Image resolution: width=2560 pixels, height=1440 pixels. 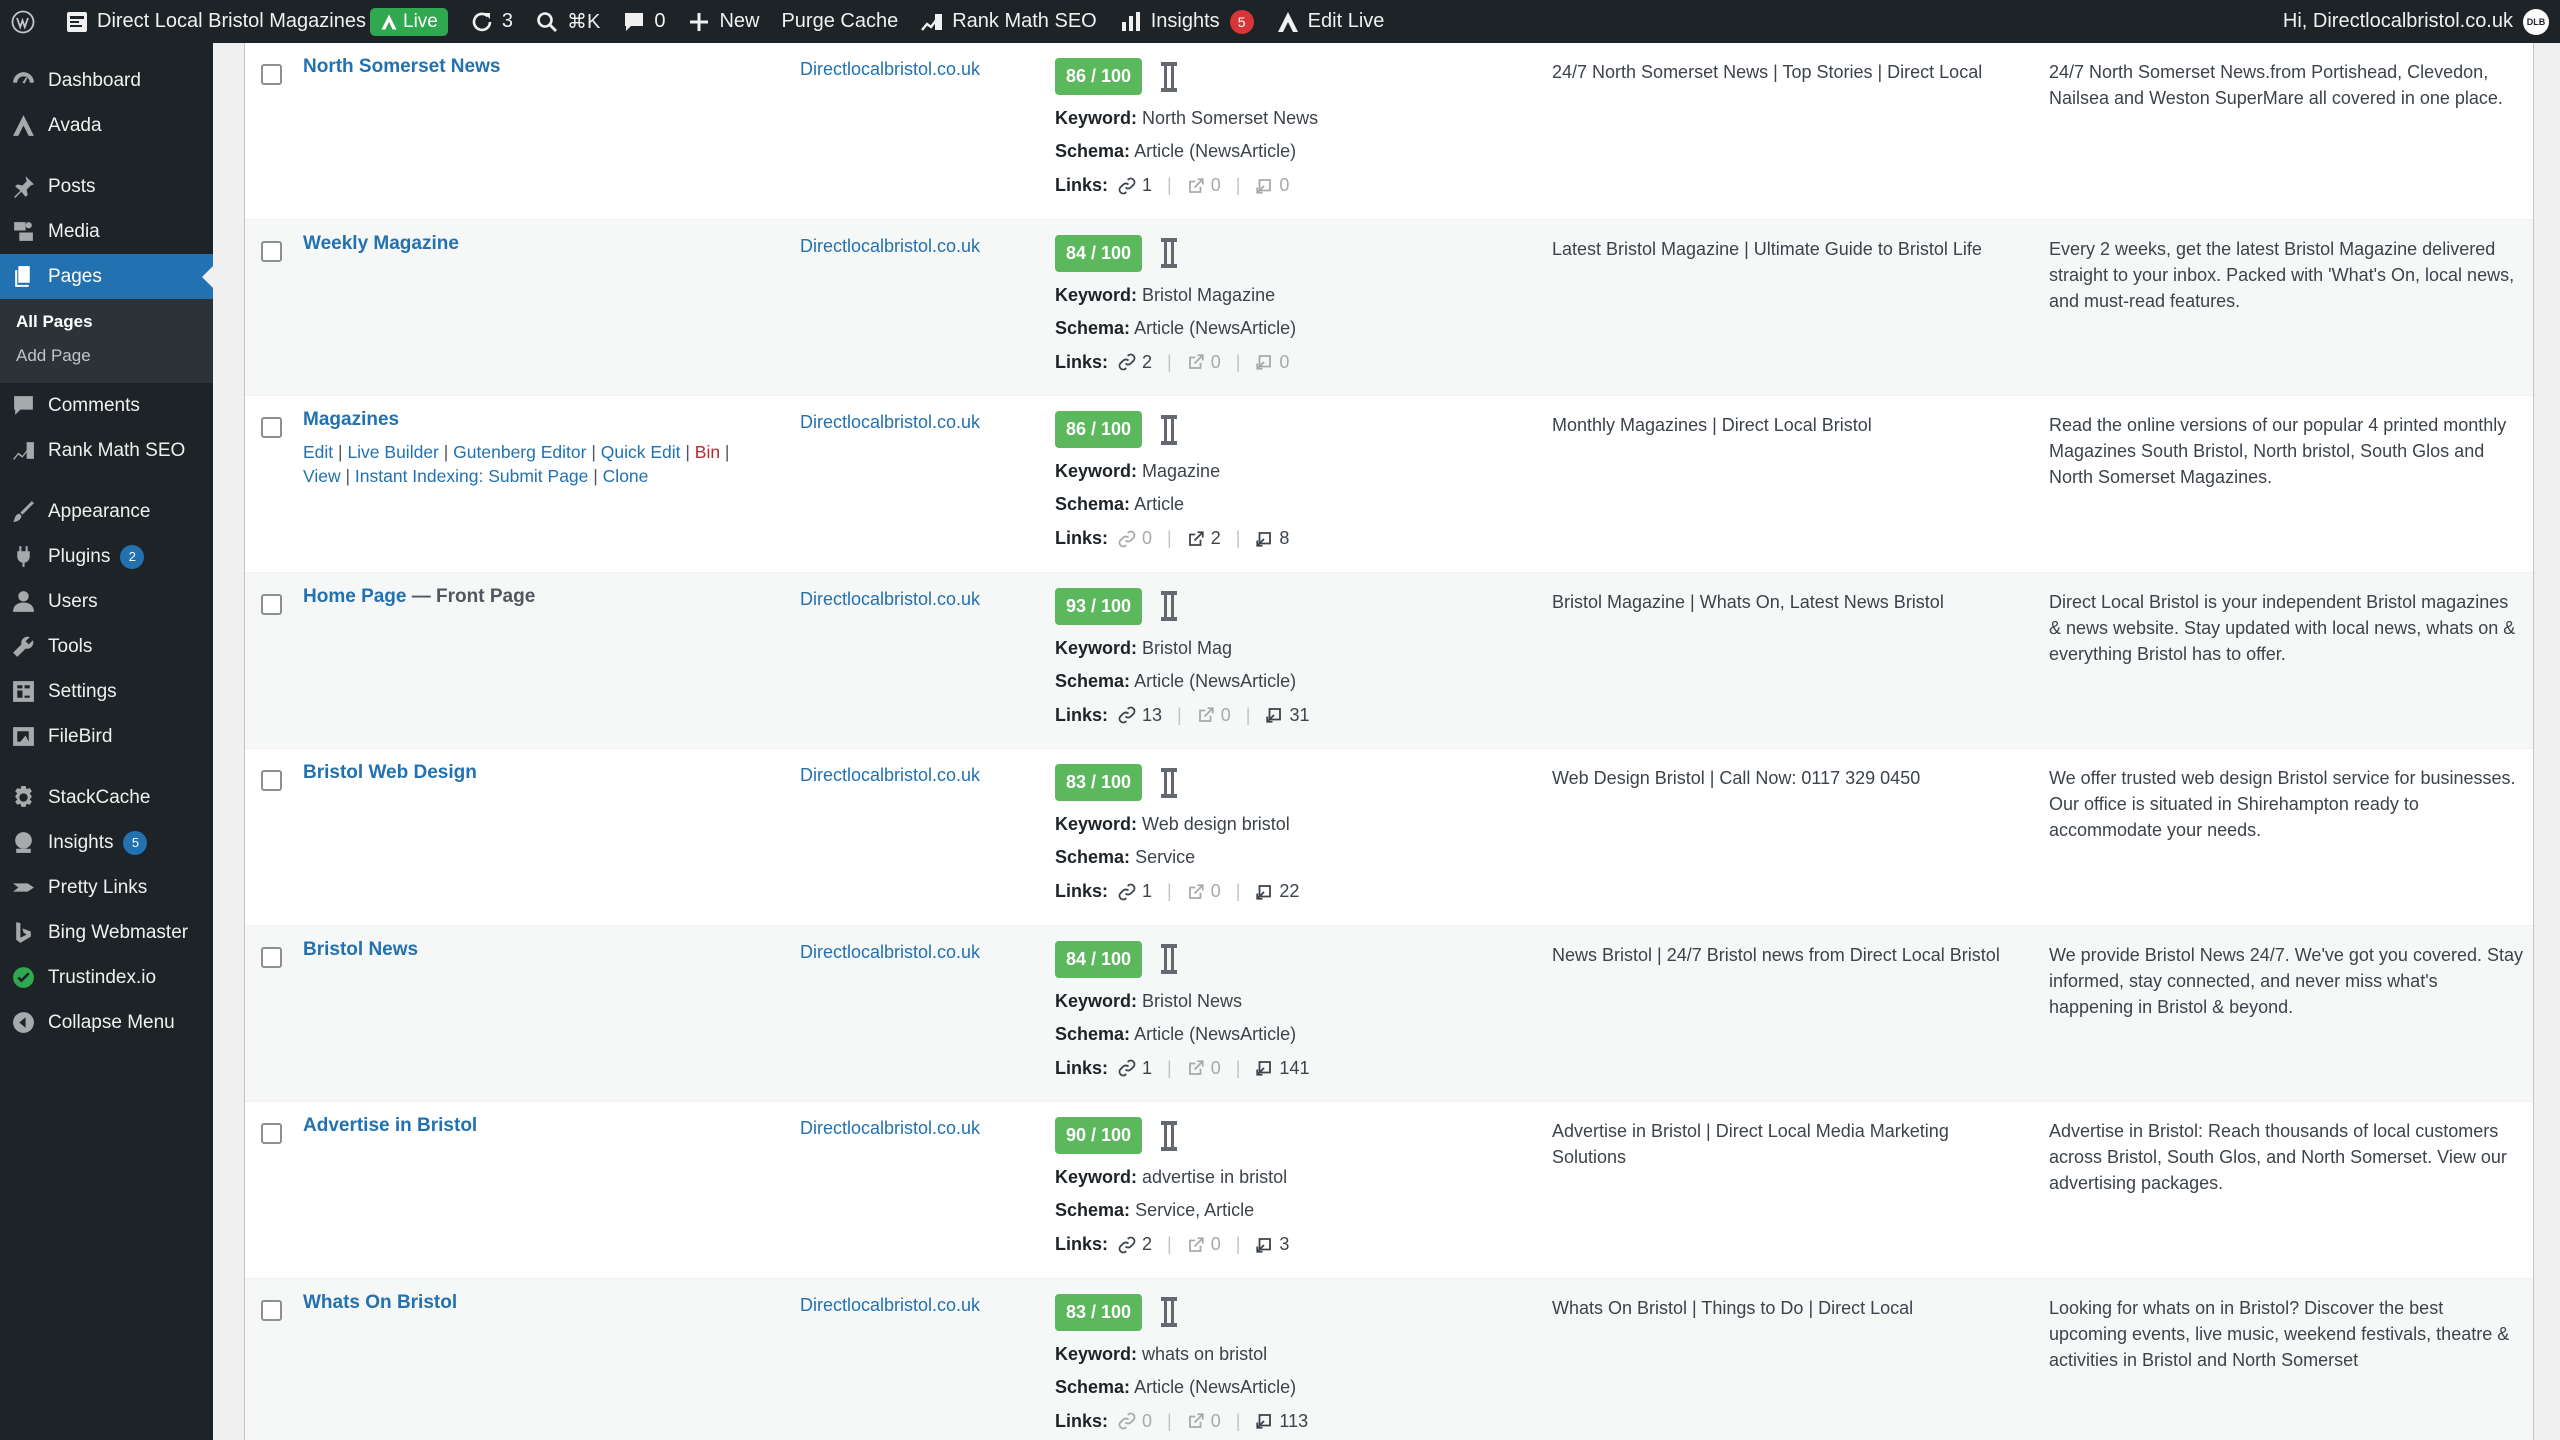 What do you see at coordinates (641, 452) in the screenshot?
I see `quick-edit-action: Quick Edit` at bounding box center [641, 452].